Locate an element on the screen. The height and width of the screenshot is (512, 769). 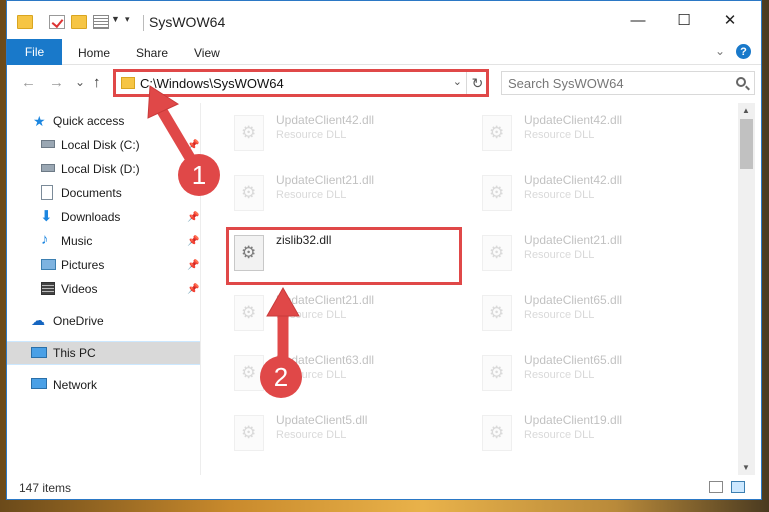
search-input: Search SysWOW64 is located at coordinates (628, 83).